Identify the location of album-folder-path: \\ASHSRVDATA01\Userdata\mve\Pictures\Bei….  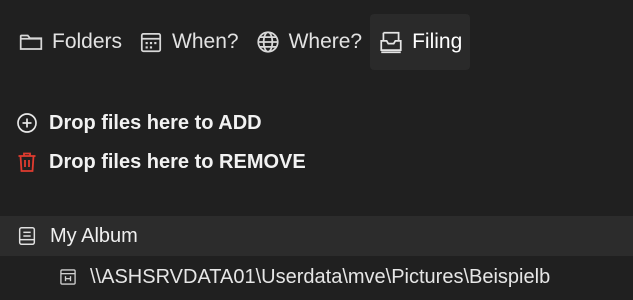
(320, 276).